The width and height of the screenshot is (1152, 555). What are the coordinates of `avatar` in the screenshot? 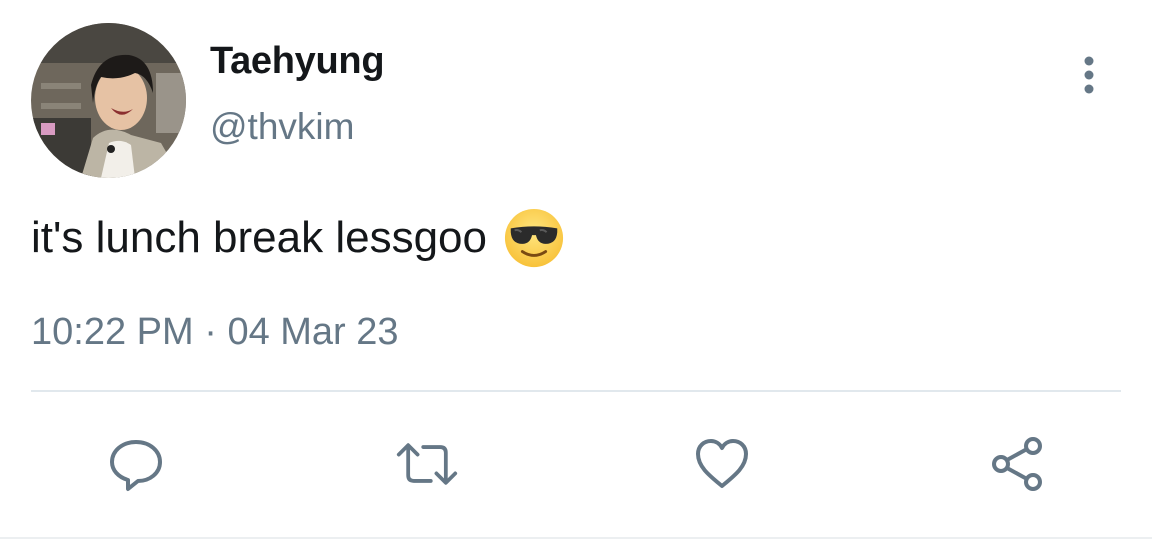 It's located at (108, 100).